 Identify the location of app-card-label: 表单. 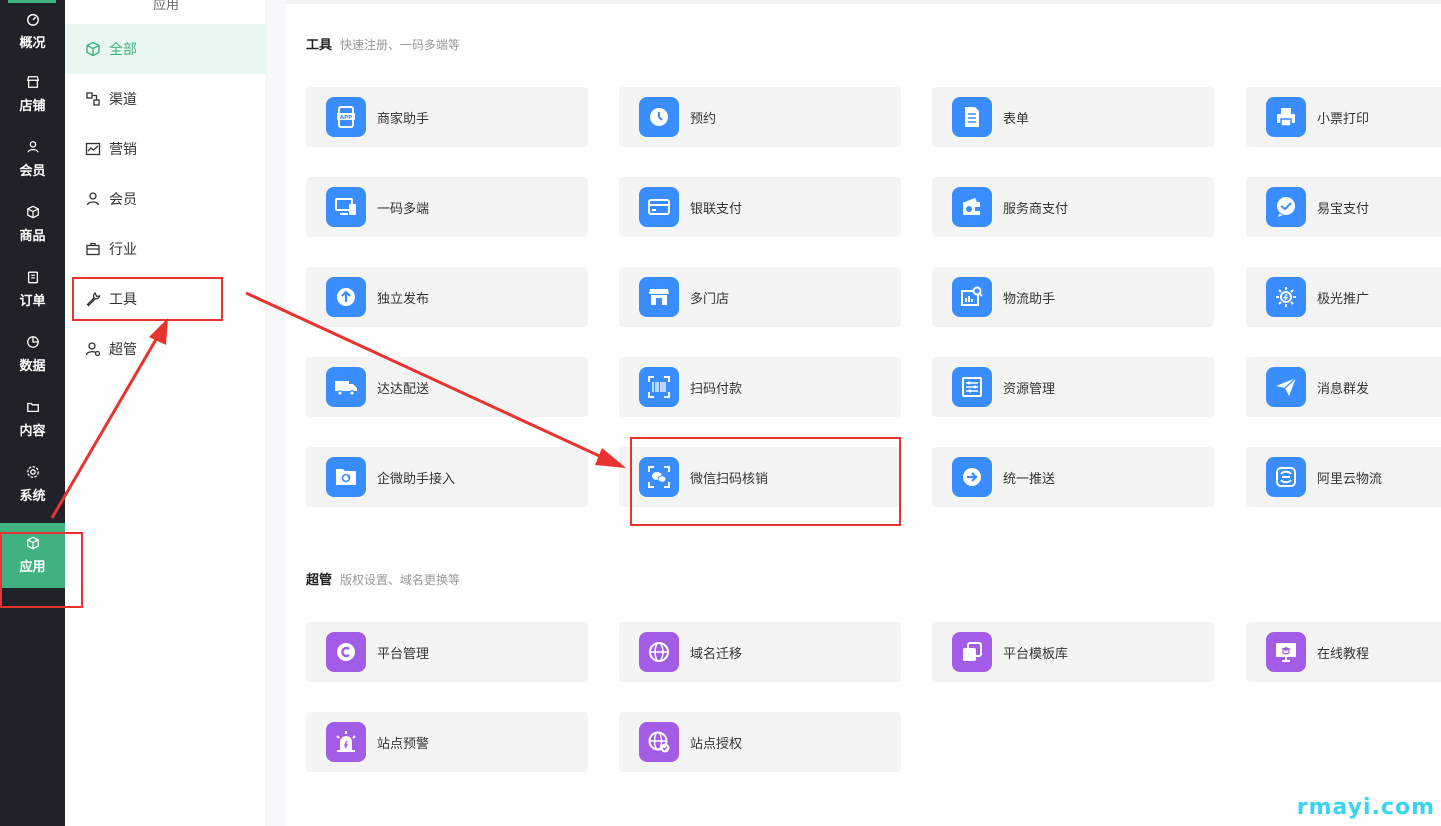
(1016, 119).